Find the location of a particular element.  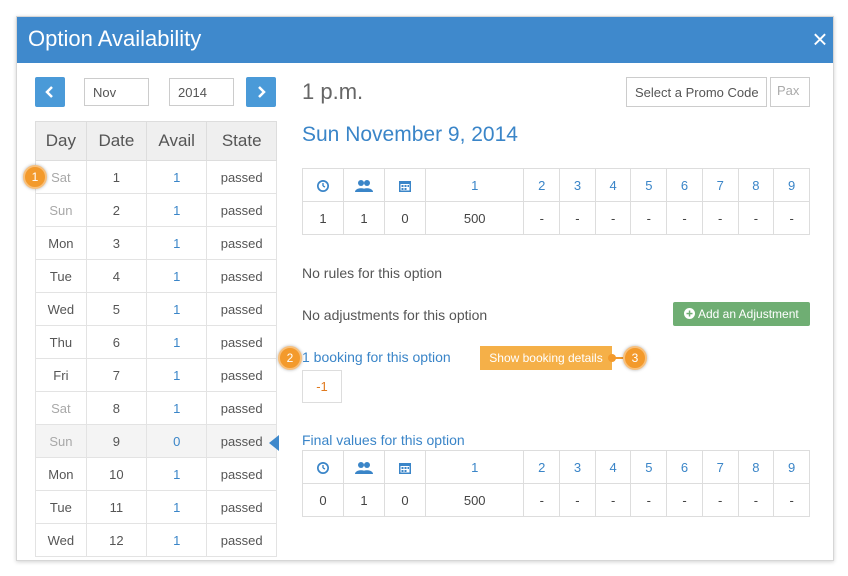

day-row: Fri 7 1 passed is located at coordinates (156, 375).